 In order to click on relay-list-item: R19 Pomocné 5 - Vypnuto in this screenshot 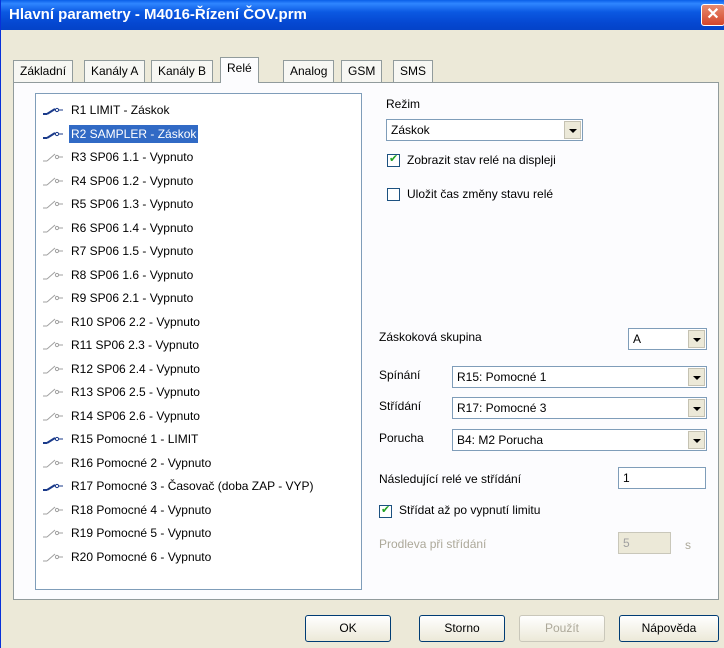, I will do `click(196, 533)`.